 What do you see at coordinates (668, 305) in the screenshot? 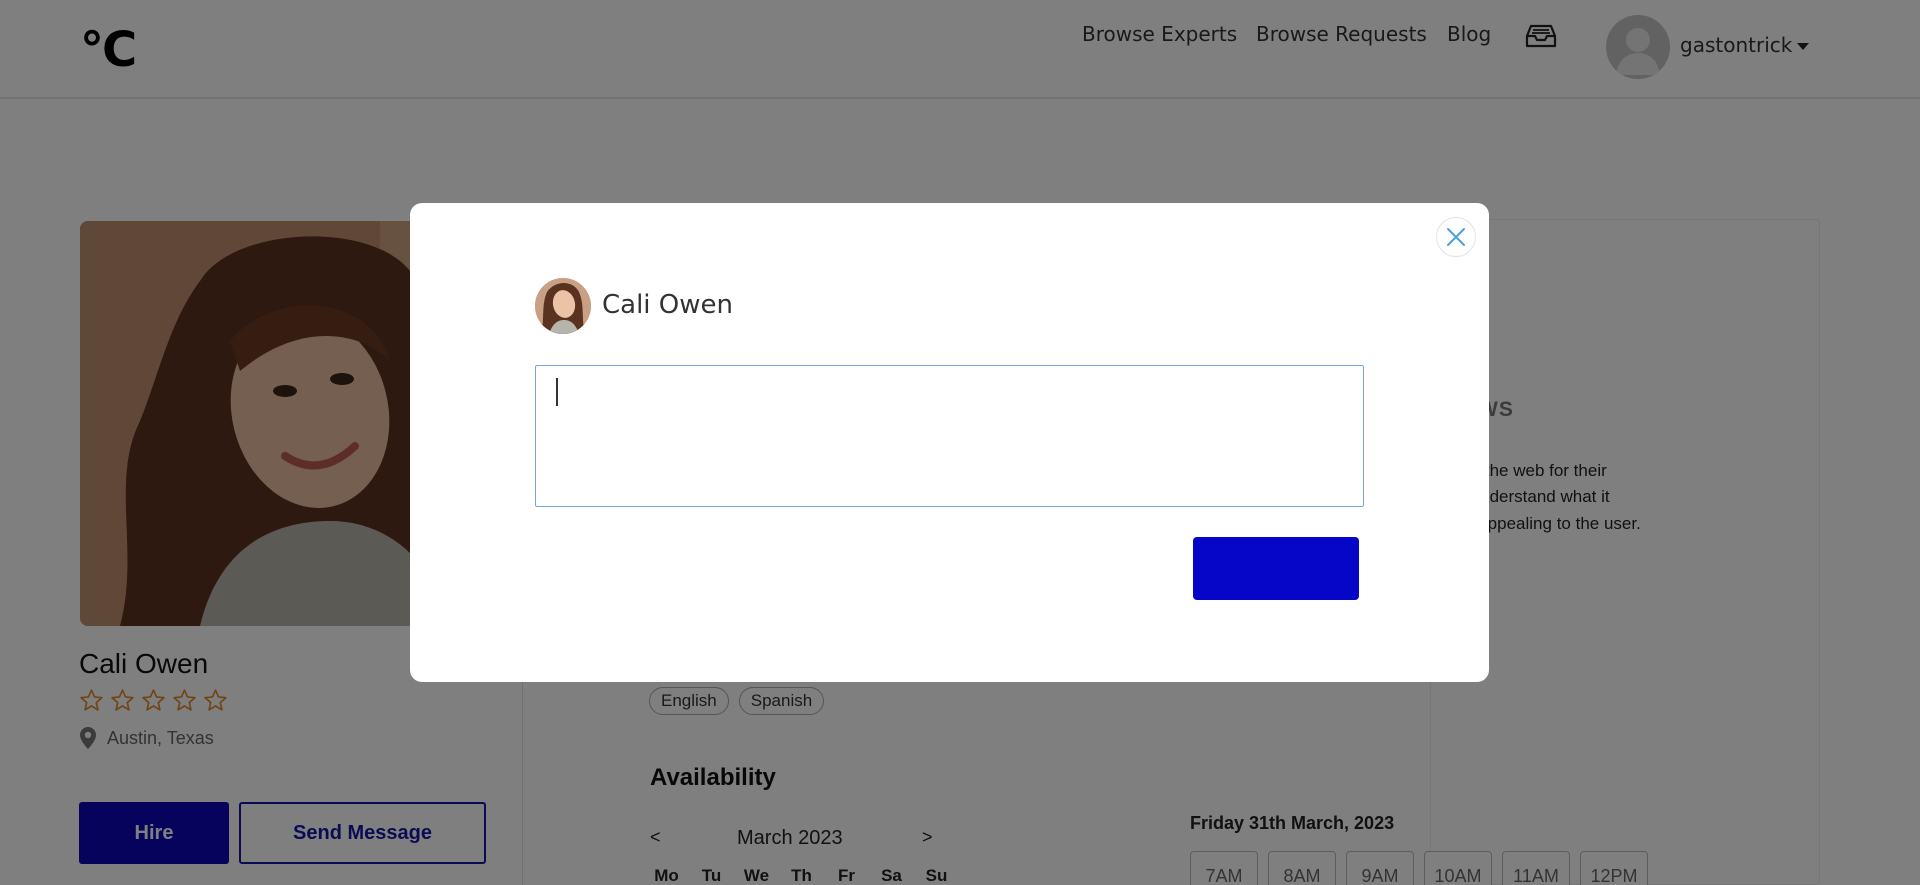
I see `recipient-name: Cali Owen` at bounding box center [668, 305].